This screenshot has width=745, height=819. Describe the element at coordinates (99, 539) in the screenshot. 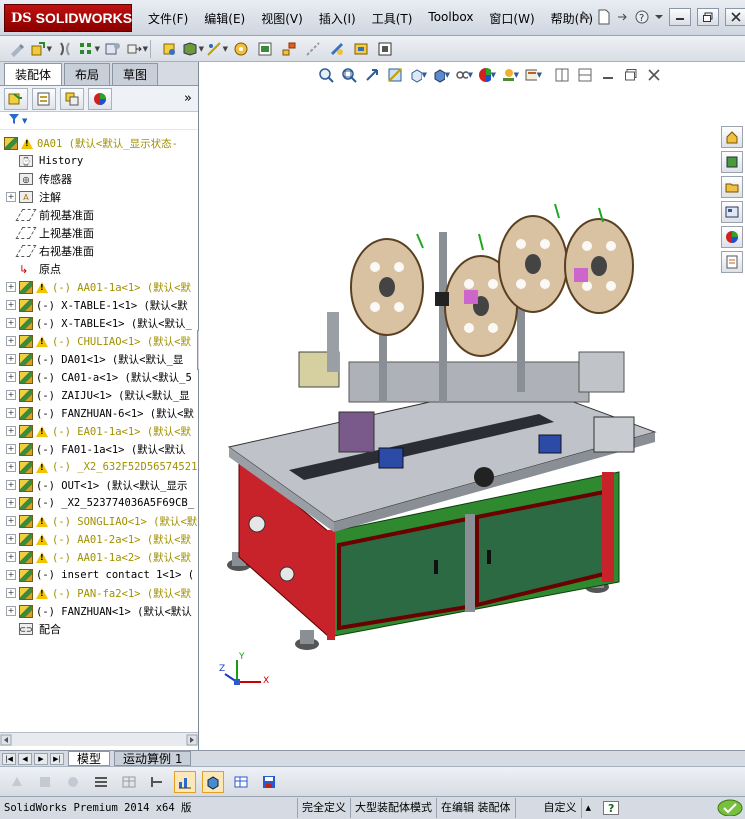

I see `tree-component-item: + (-) AA01-2a<1> (默认<默` at that location.